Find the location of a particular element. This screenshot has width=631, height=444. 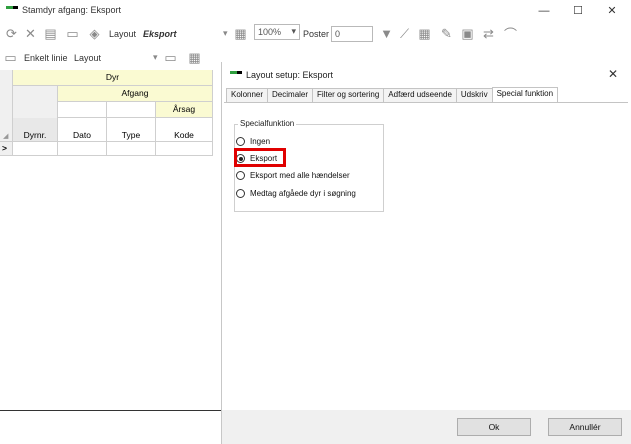

layout-label: Layout is located at coordinates (123, 34).